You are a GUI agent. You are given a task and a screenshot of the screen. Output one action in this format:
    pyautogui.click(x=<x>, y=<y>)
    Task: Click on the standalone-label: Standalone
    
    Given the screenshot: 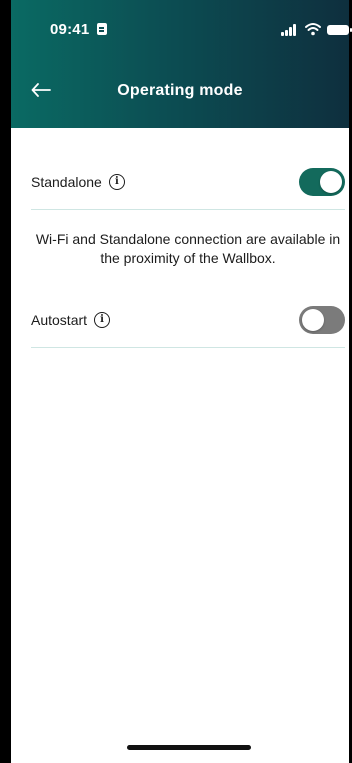 What is the action you would take?
    pyautogui.click(x=66, y=181)
    